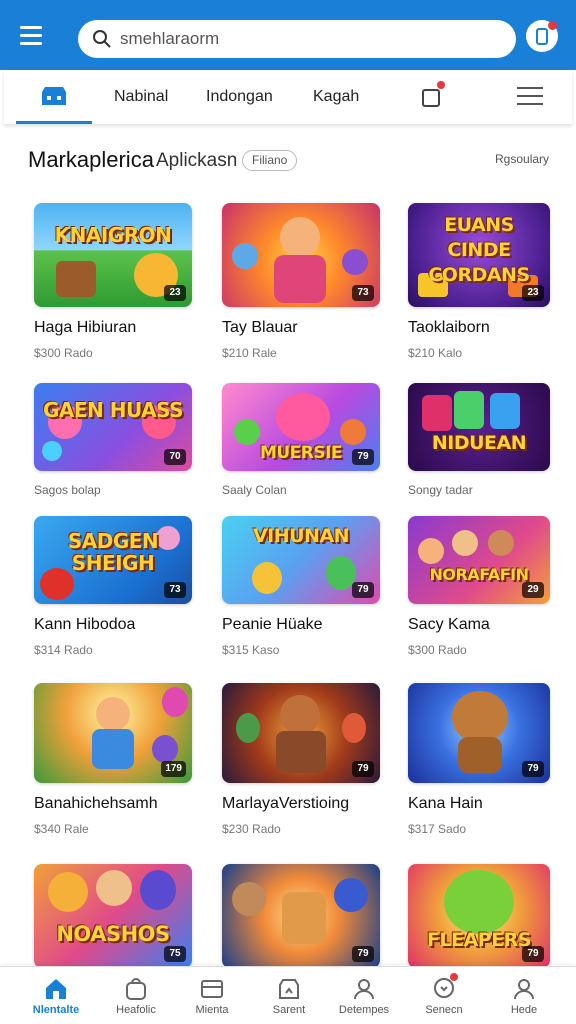 Image resolution: width=576 pixels, height=1024 pixels. I want to click on app-card: NORAFAFIN 29 Sacy Kama $300 Rado, so click(487, 586).